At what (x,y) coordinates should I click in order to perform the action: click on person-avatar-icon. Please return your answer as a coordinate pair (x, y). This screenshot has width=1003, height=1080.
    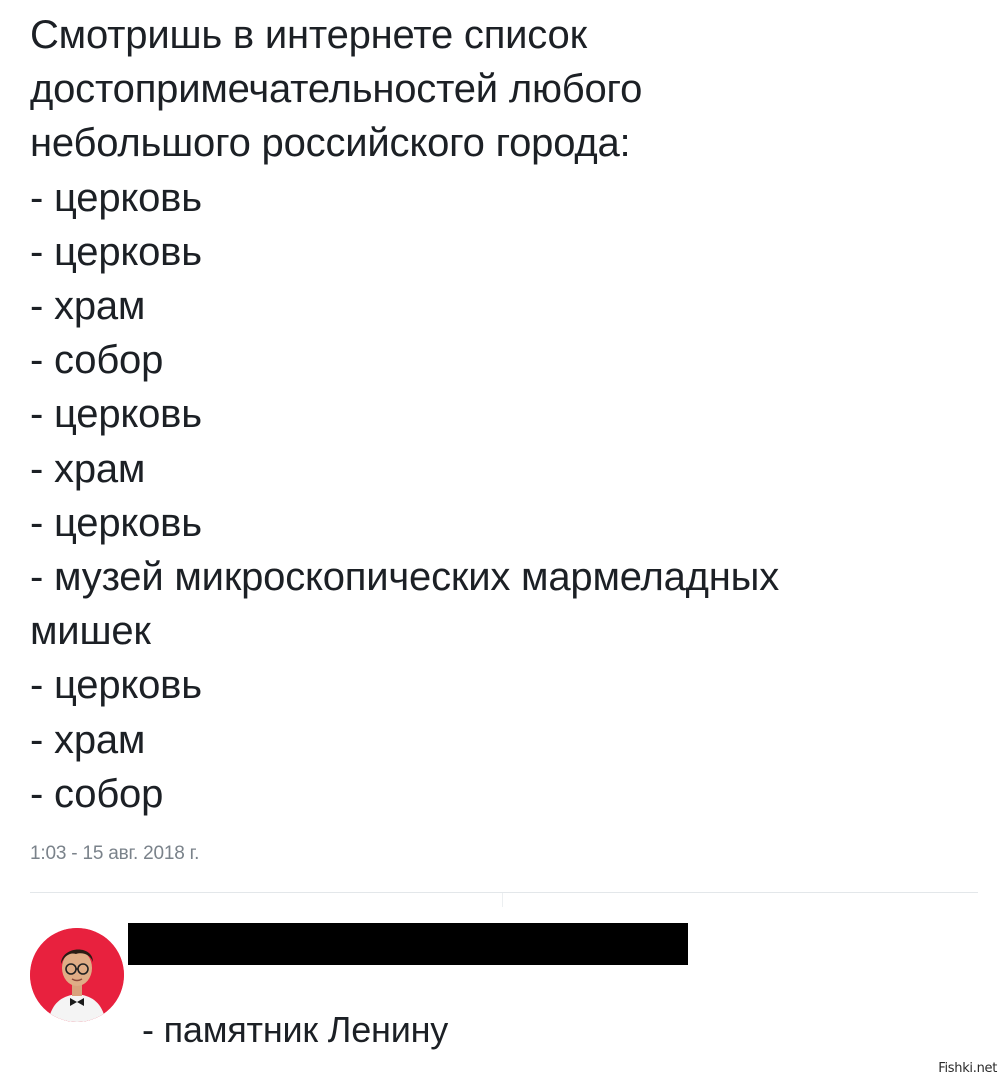
    Looking at the image, I should click on (77, 975).